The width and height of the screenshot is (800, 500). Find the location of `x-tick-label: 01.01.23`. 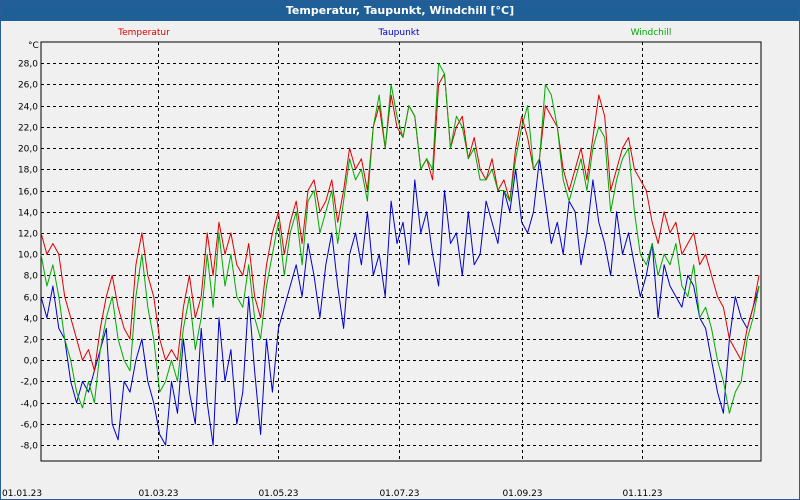

x-tick-label: 01.01.23 is located at coordinates (22, 494).